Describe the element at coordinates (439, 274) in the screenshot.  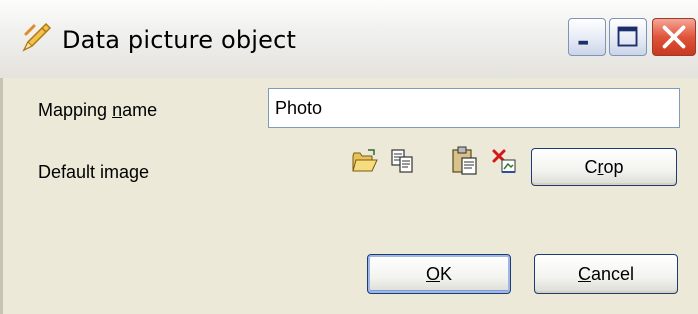
I see `ok-button: OK` at that location.